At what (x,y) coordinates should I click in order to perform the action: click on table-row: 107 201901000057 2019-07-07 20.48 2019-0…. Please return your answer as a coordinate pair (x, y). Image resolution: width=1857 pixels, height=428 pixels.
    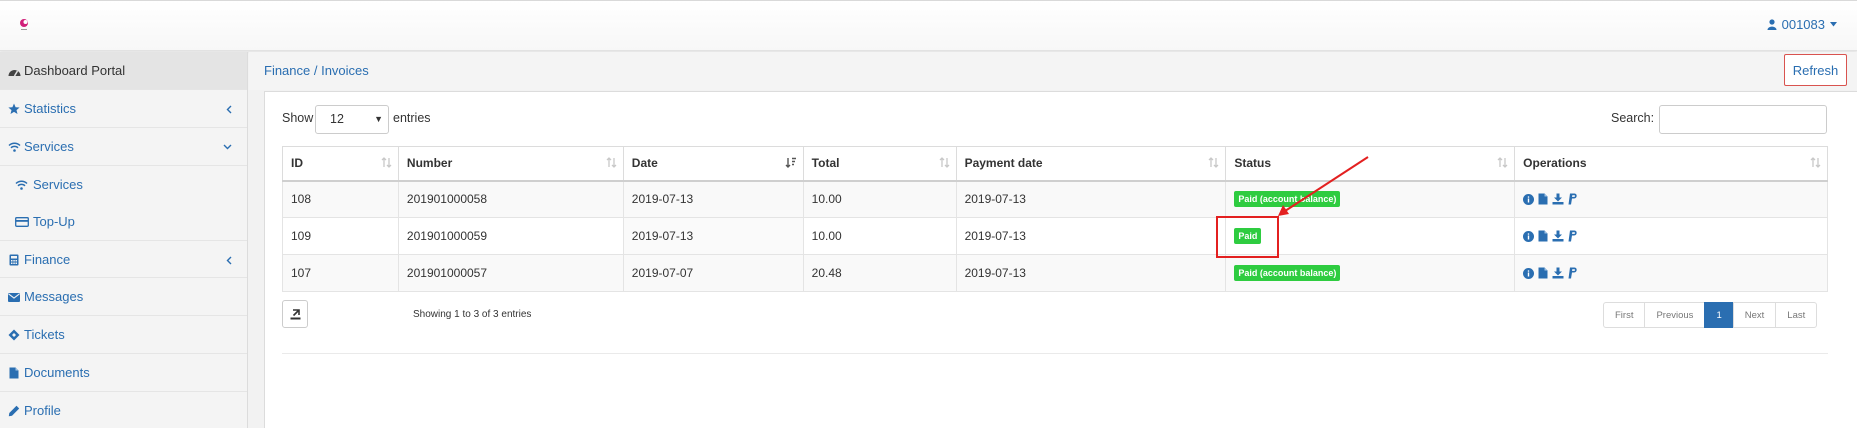
    Looking at the image, I should click on (1055, 273).